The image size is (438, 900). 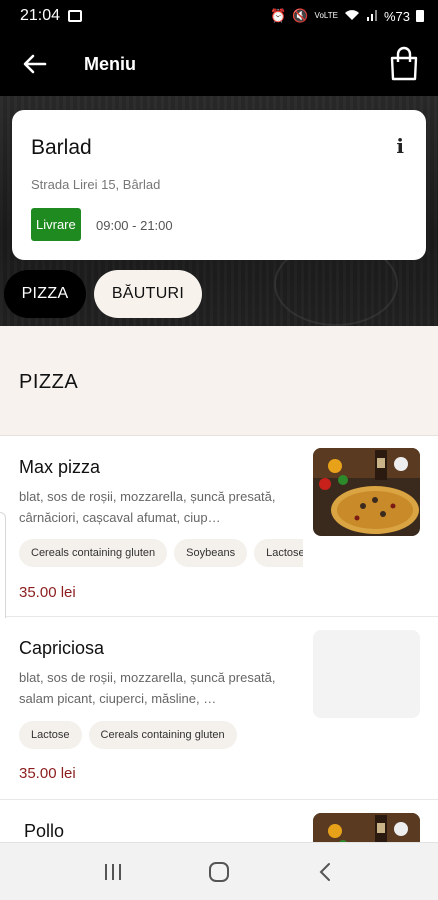 What do you see at coordinates (44, 831) in the screenshot?
I see `product-name: Pollo` at bounding box center [44, 831].